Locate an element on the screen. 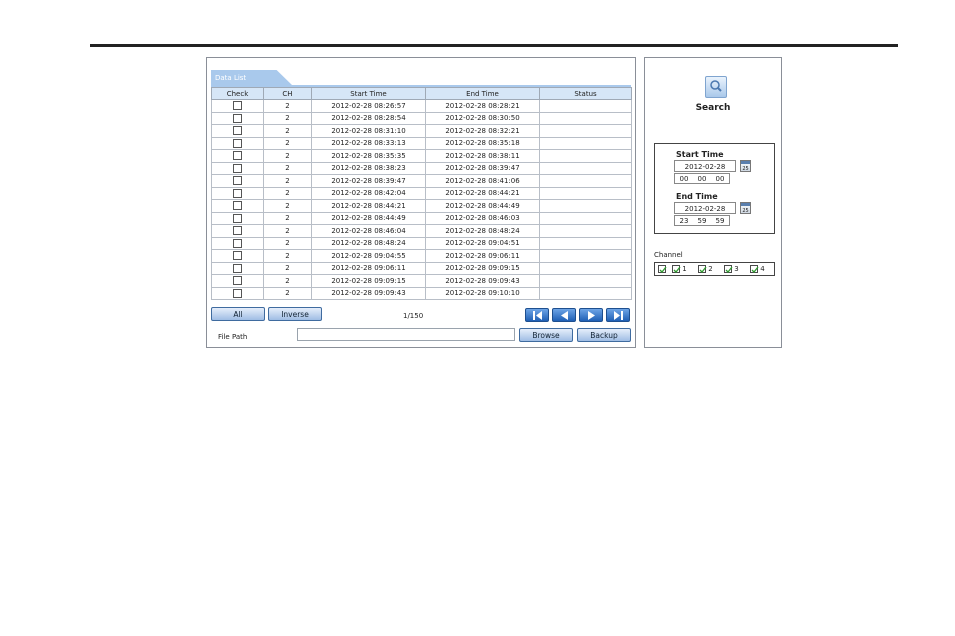  table-row: 2 2012-02-28 09:06:11 2012-02-28 09:09:15 is located at coordinates (421, 268).